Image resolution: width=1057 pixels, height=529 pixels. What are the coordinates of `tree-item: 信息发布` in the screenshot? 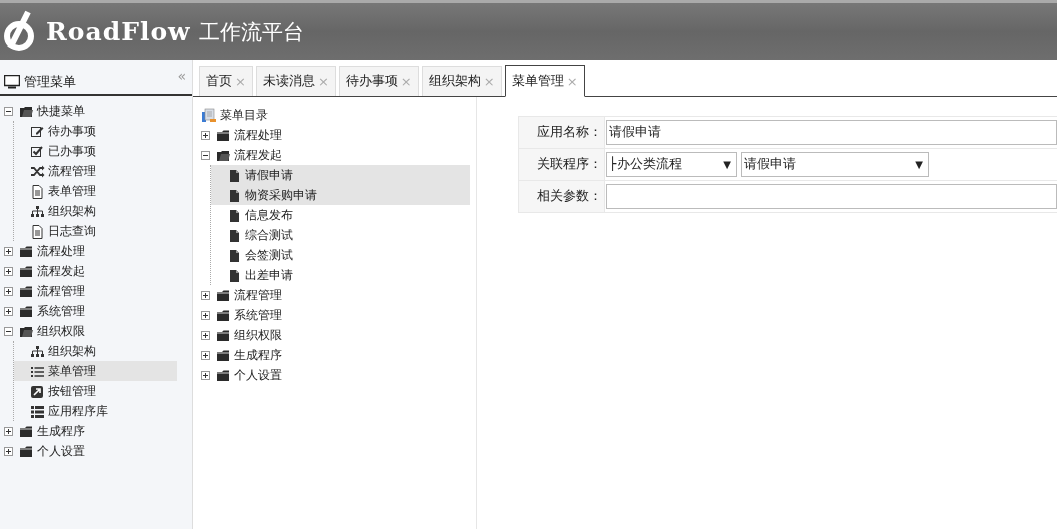 It's located at (343, 215).